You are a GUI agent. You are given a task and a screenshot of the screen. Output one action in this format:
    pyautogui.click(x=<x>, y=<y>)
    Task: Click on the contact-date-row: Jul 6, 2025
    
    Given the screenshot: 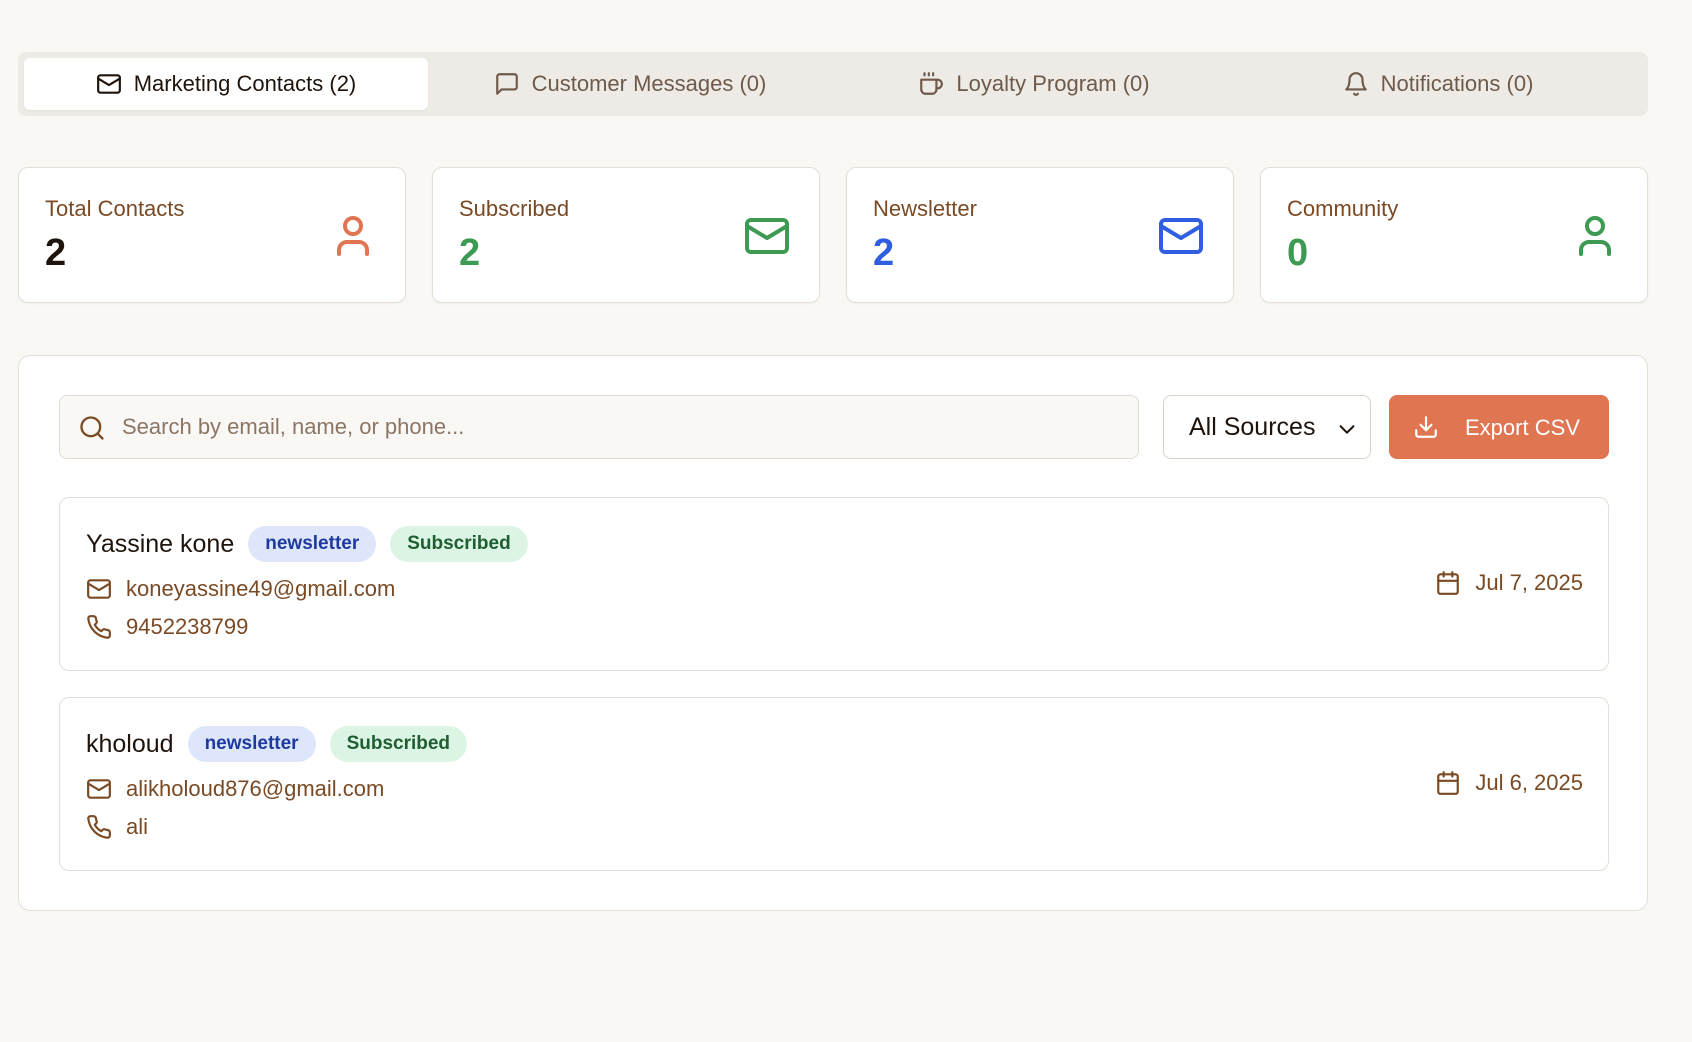 What is the action you would take?
    pyautogui.click(x=1509, y=783)
    